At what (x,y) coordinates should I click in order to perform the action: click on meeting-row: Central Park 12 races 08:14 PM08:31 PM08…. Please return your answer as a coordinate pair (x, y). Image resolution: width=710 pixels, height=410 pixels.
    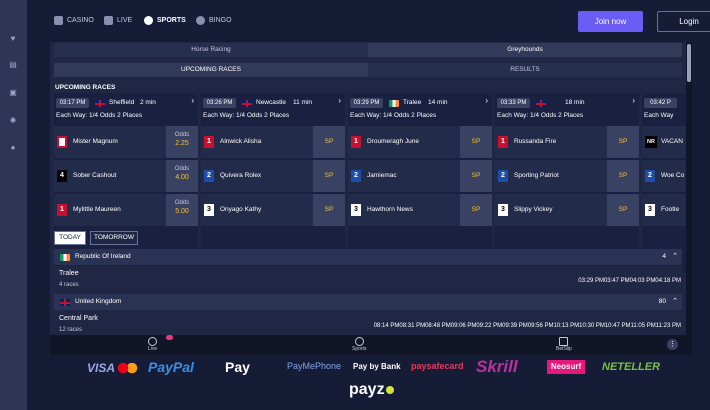
    Looking at the image, I should click on (368, 324).